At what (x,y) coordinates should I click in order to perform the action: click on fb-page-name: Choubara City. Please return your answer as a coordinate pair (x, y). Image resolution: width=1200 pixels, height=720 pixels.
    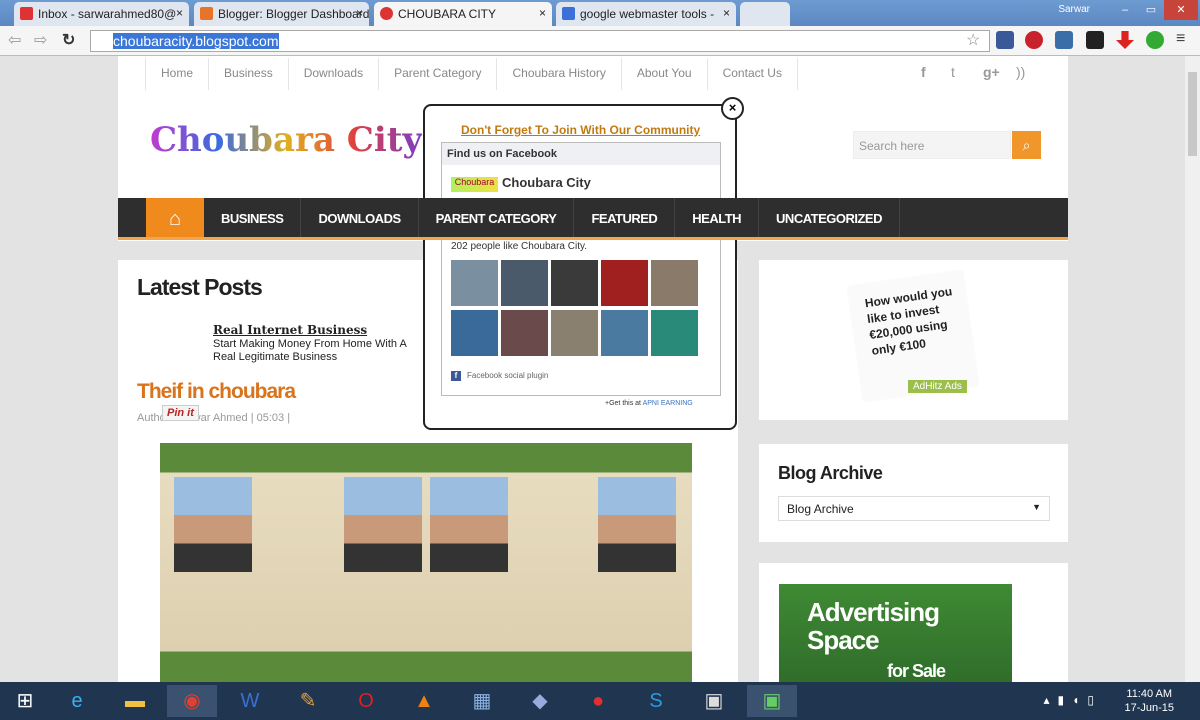
    Looking at the image, I should click on (546, 182).